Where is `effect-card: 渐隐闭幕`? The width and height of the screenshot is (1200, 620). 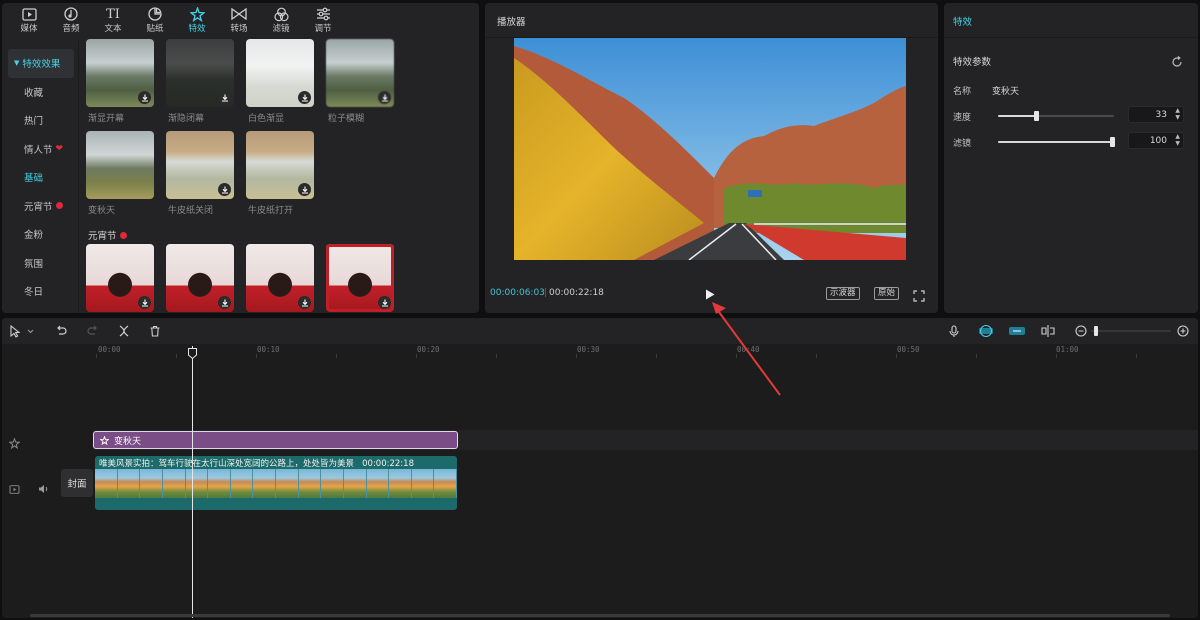
effect-card: 渐隐闭幕 is located at coordinates (200, 81).